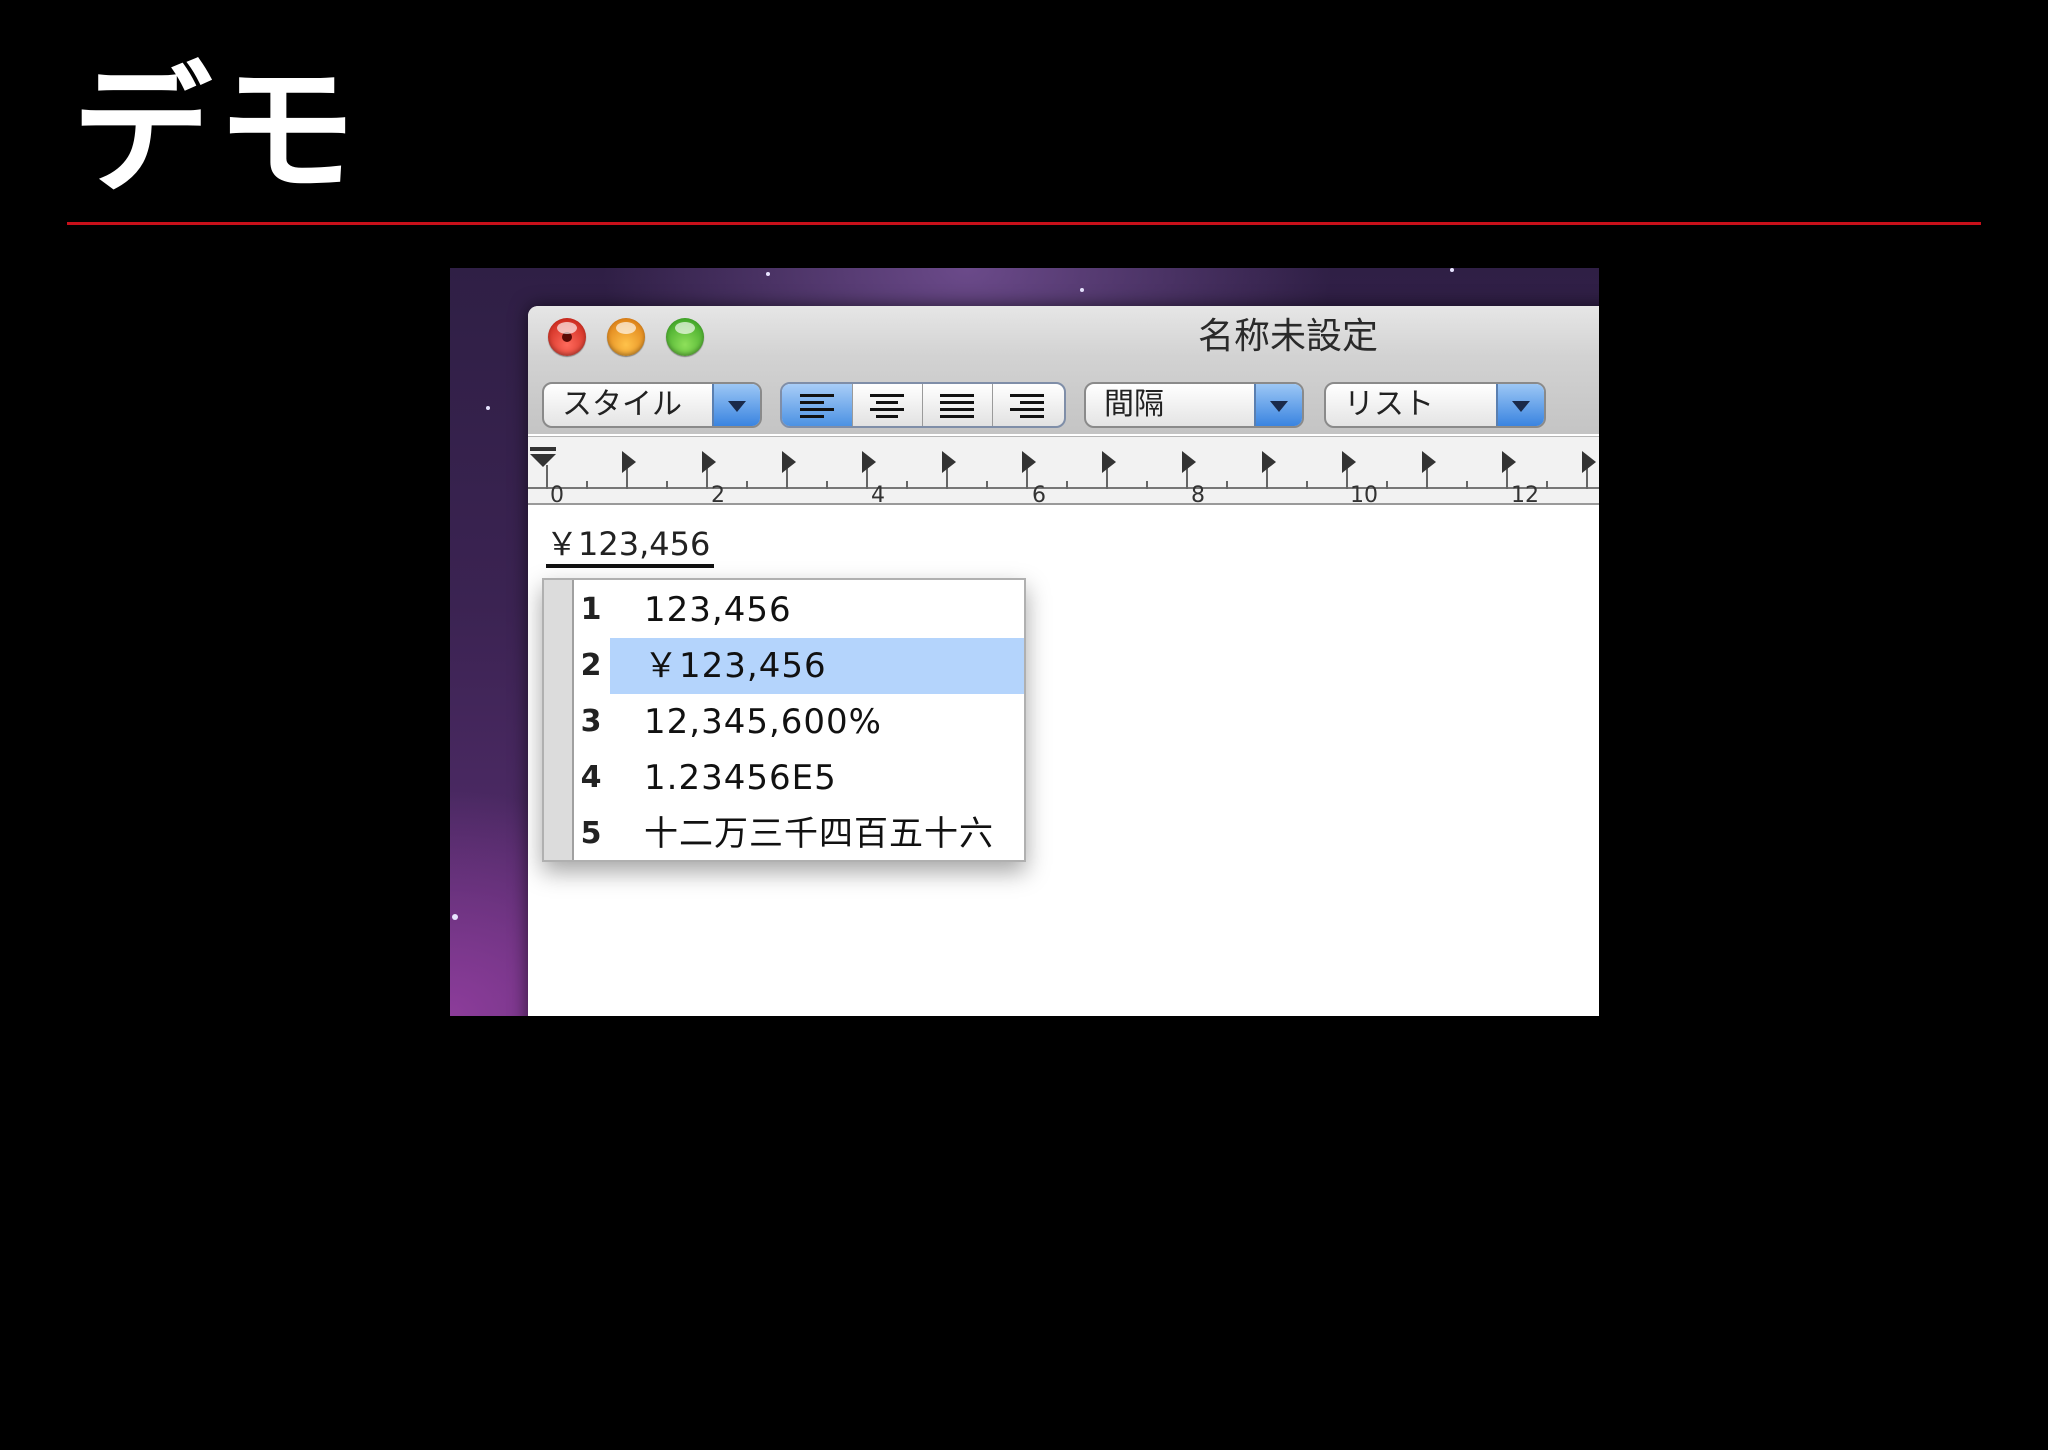  Describe the element at coordinates (543, 457) in the screenshot. I see `indent-marker-icon` at that location.